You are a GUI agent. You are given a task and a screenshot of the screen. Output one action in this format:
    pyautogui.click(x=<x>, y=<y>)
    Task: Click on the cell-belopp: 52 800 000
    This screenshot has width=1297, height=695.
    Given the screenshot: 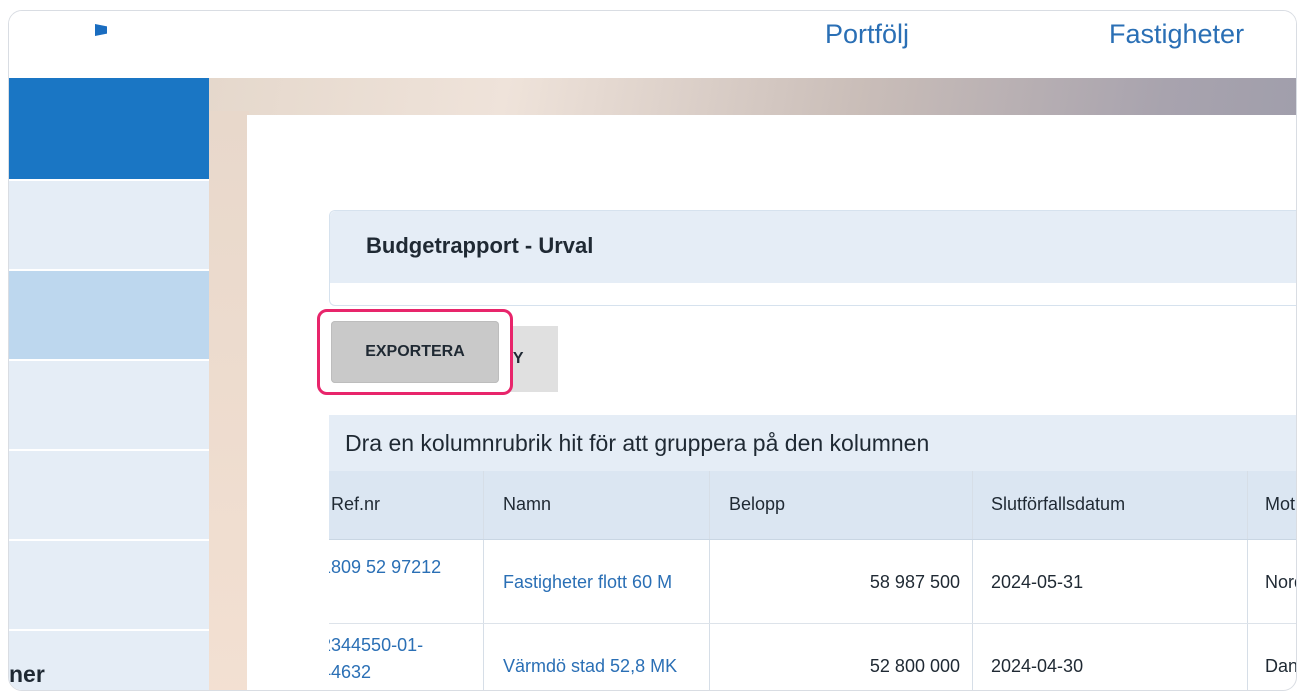 What is the action you would take?
    pyautogui.click(x=841, y=657)
    